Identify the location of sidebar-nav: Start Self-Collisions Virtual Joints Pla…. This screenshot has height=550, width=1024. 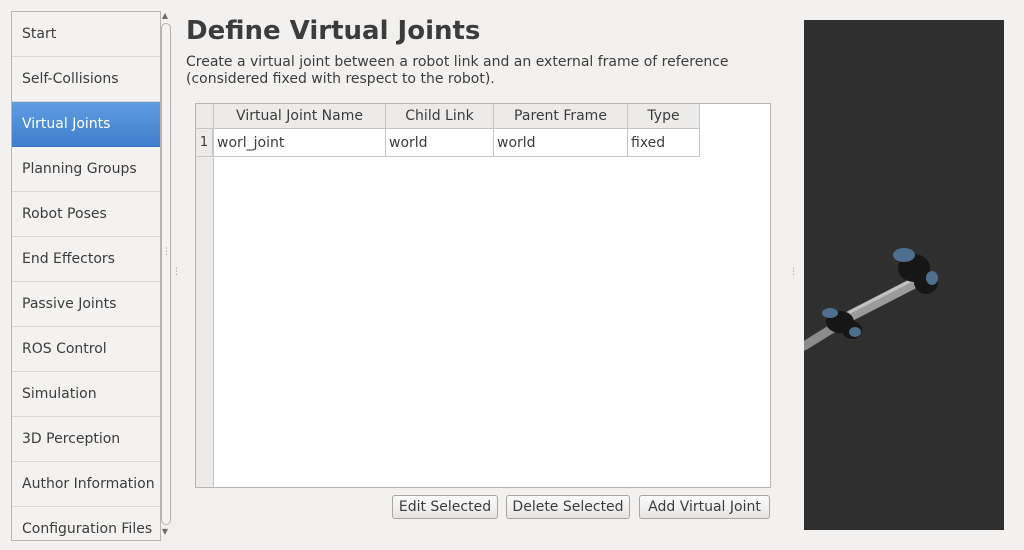
(86, 276).